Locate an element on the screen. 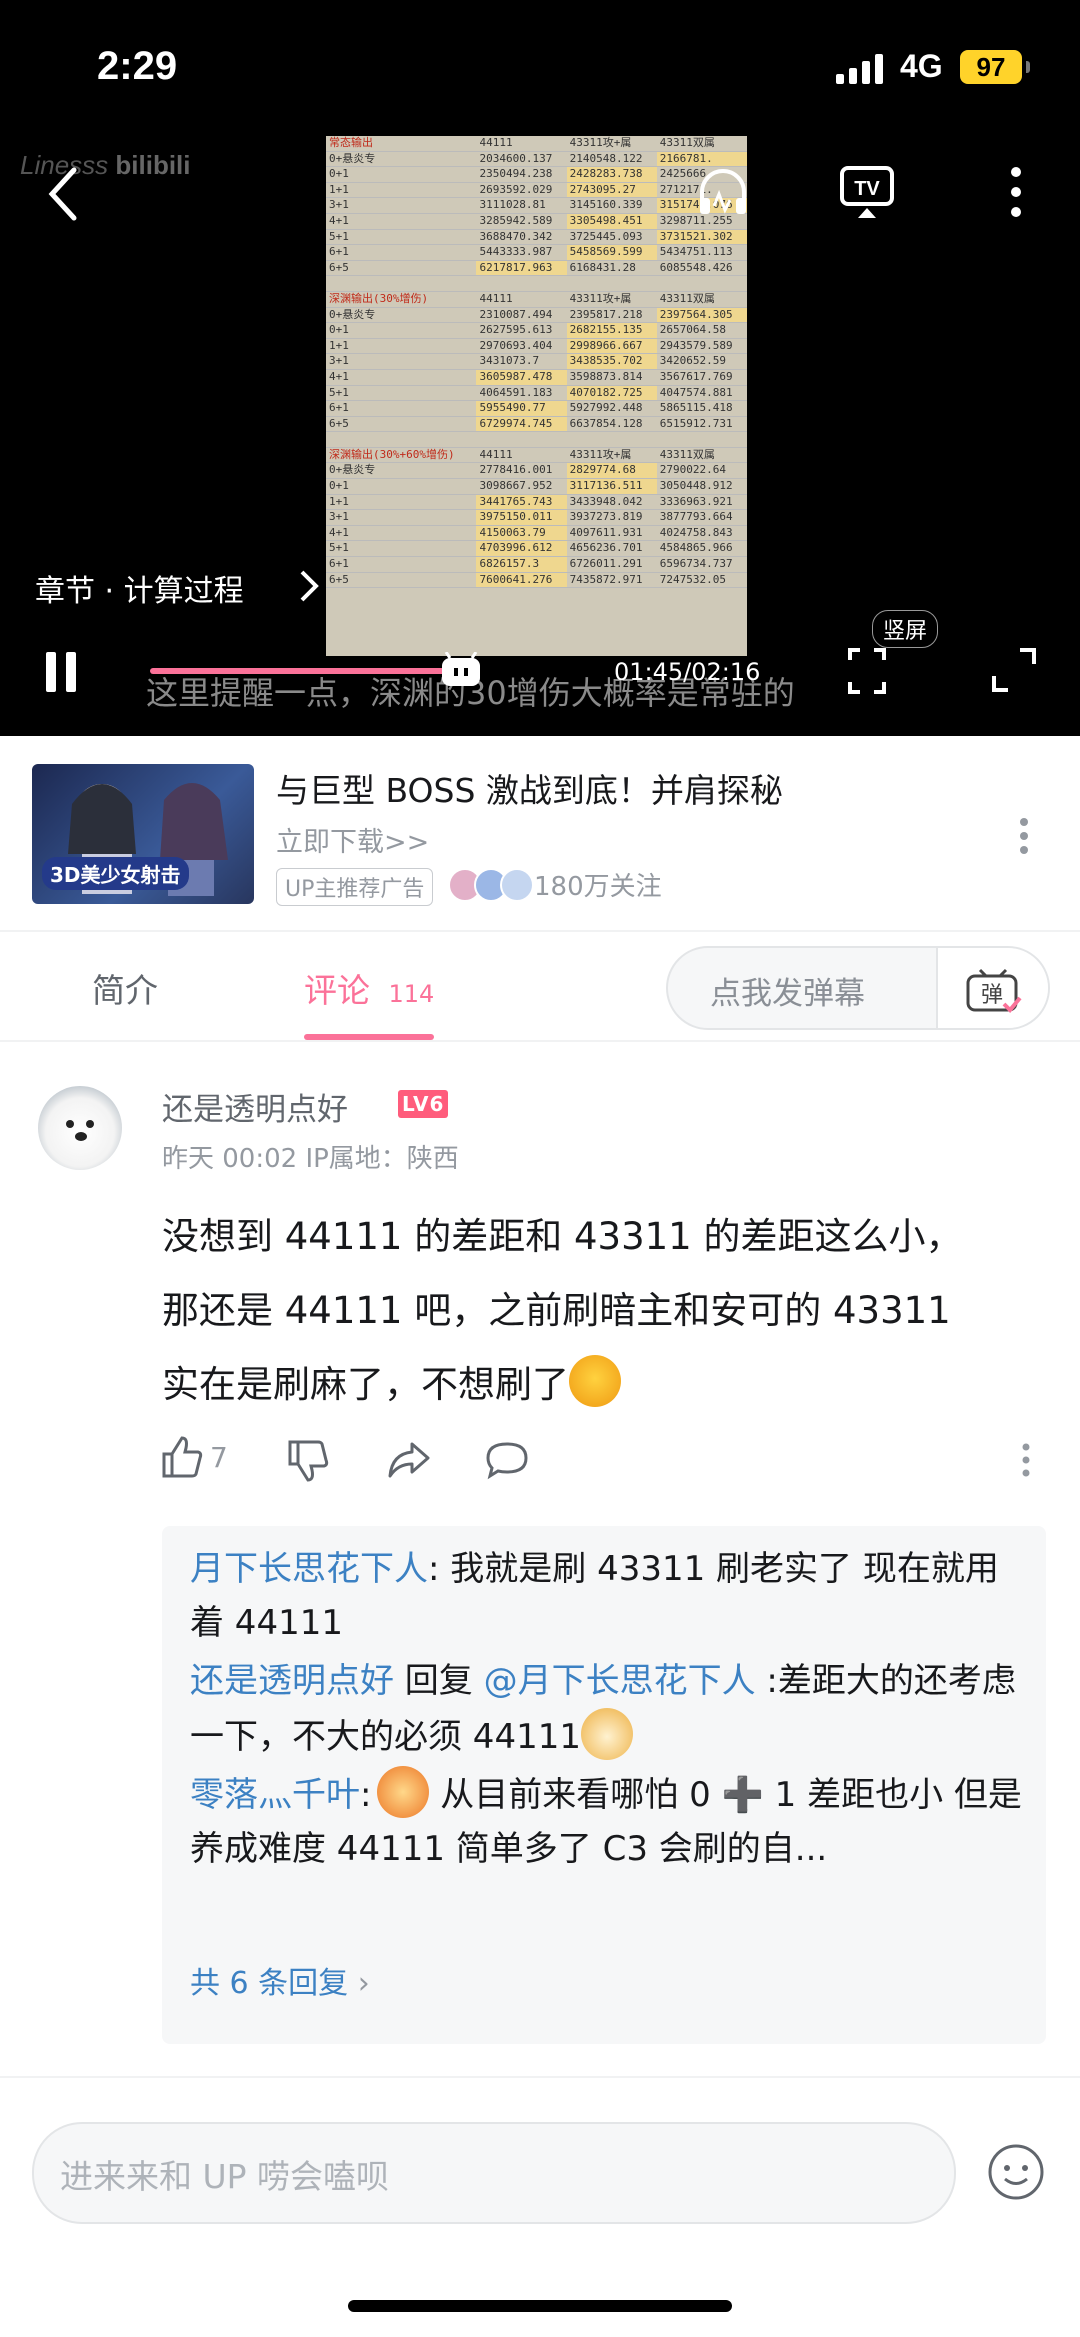 This screenshot has height=2337, width=1080. ad-badge: UP主推荐广告 is located at coordinates (355, 887).